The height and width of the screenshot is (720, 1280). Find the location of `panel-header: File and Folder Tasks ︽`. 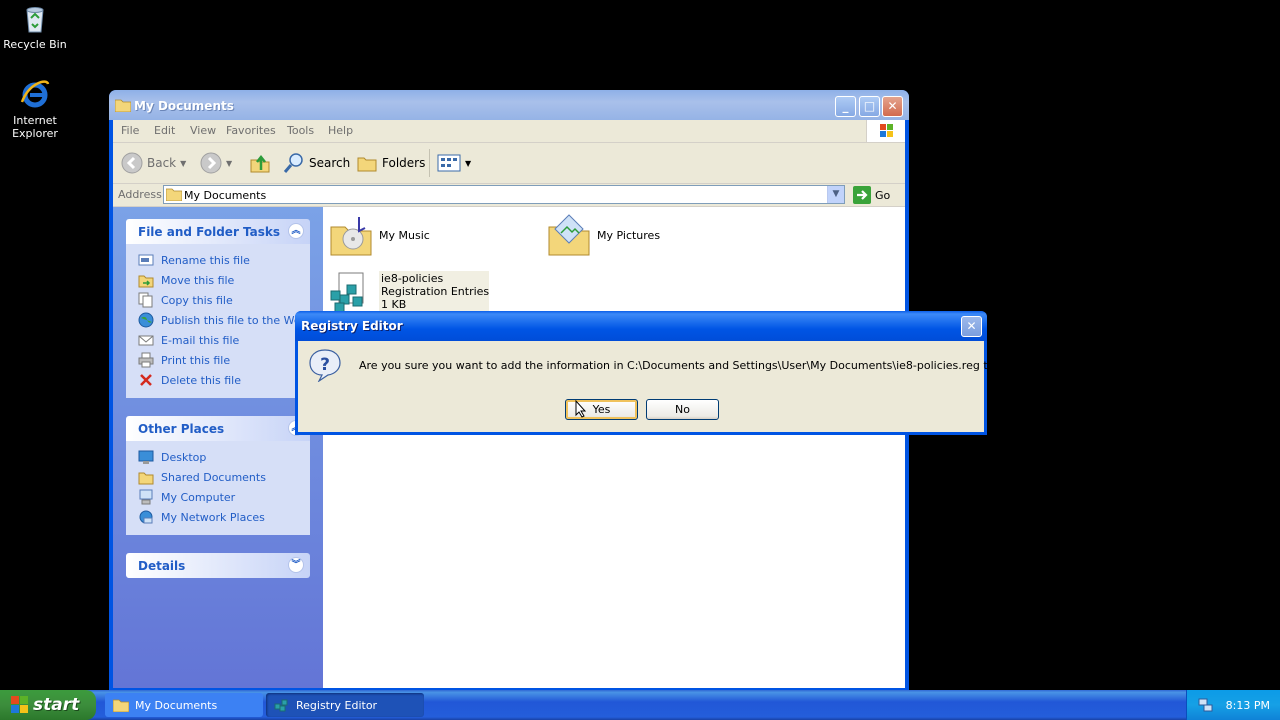

panel-header: File and Folder Tasks ︽ is located at coordinates (218, 231).